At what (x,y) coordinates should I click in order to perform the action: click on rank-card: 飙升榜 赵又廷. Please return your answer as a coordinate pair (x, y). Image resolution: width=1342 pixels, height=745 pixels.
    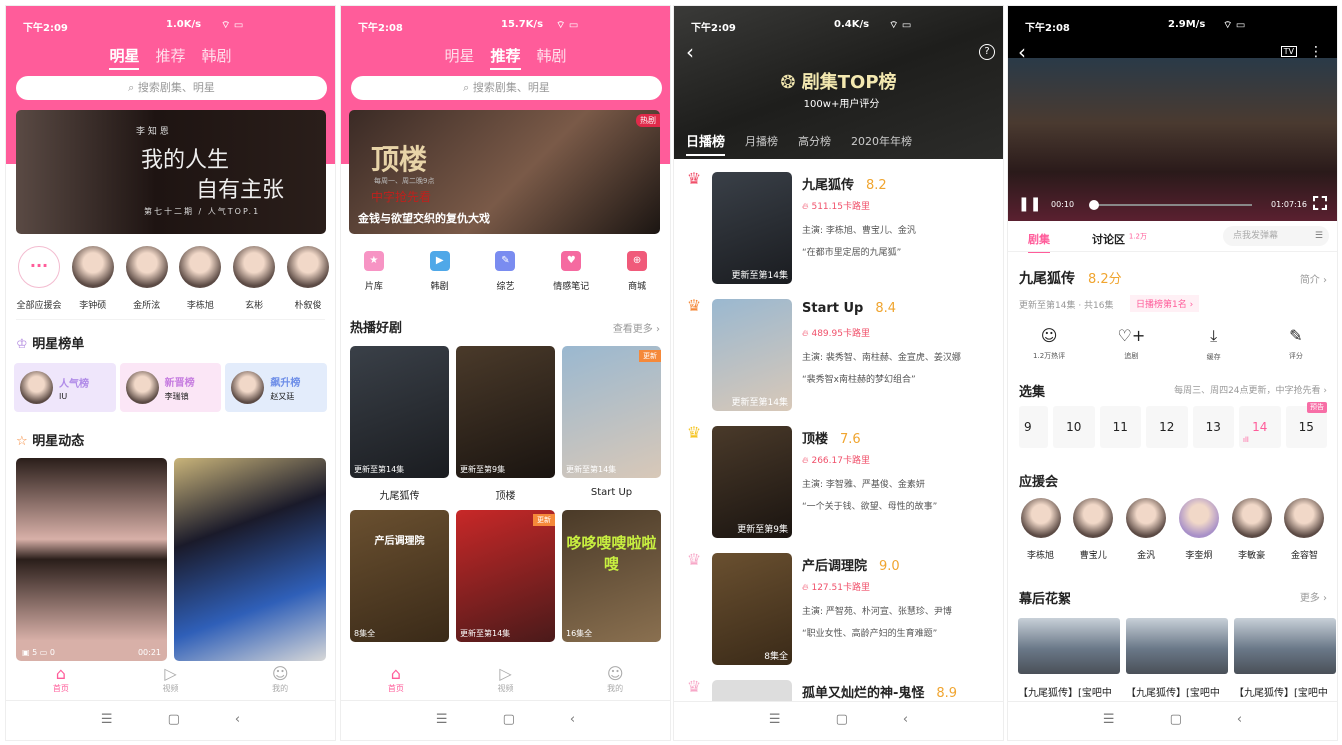
    Looking at the image, I should click on (276, 387).